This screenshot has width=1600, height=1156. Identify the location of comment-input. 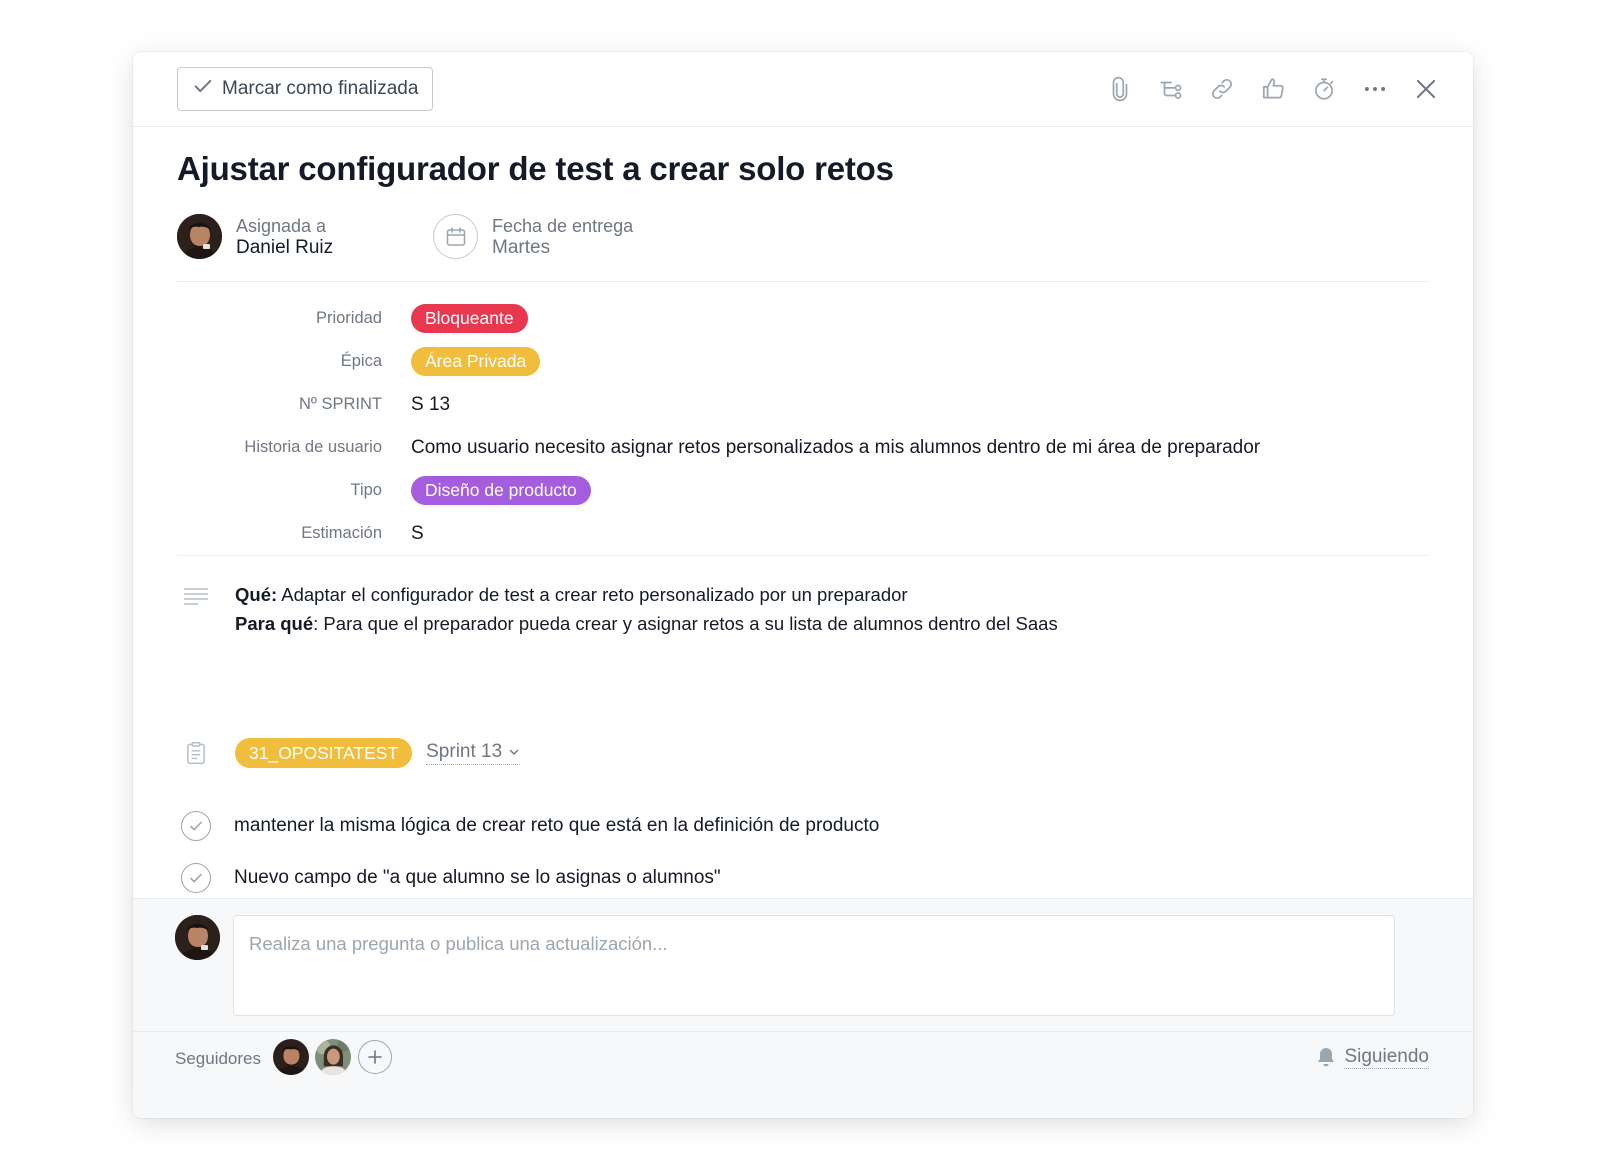
(814, 965).